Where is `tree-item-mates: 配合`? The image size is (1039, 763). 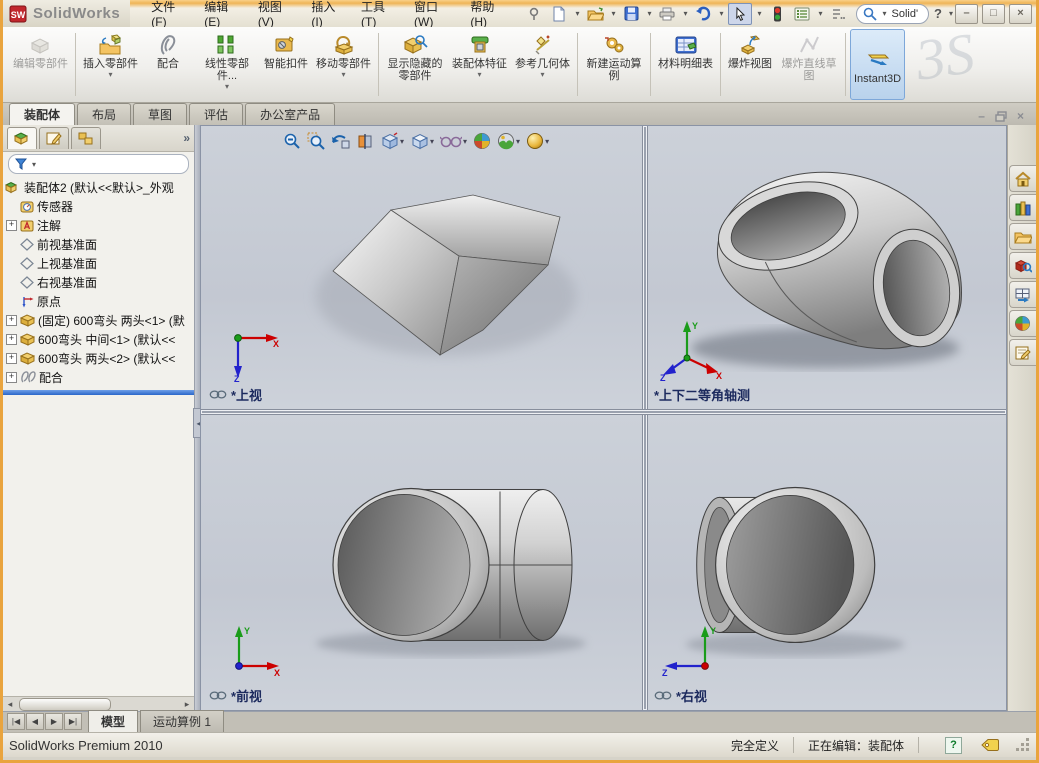
tree-item-mates: 配合 is located at coordinates (99, 377).